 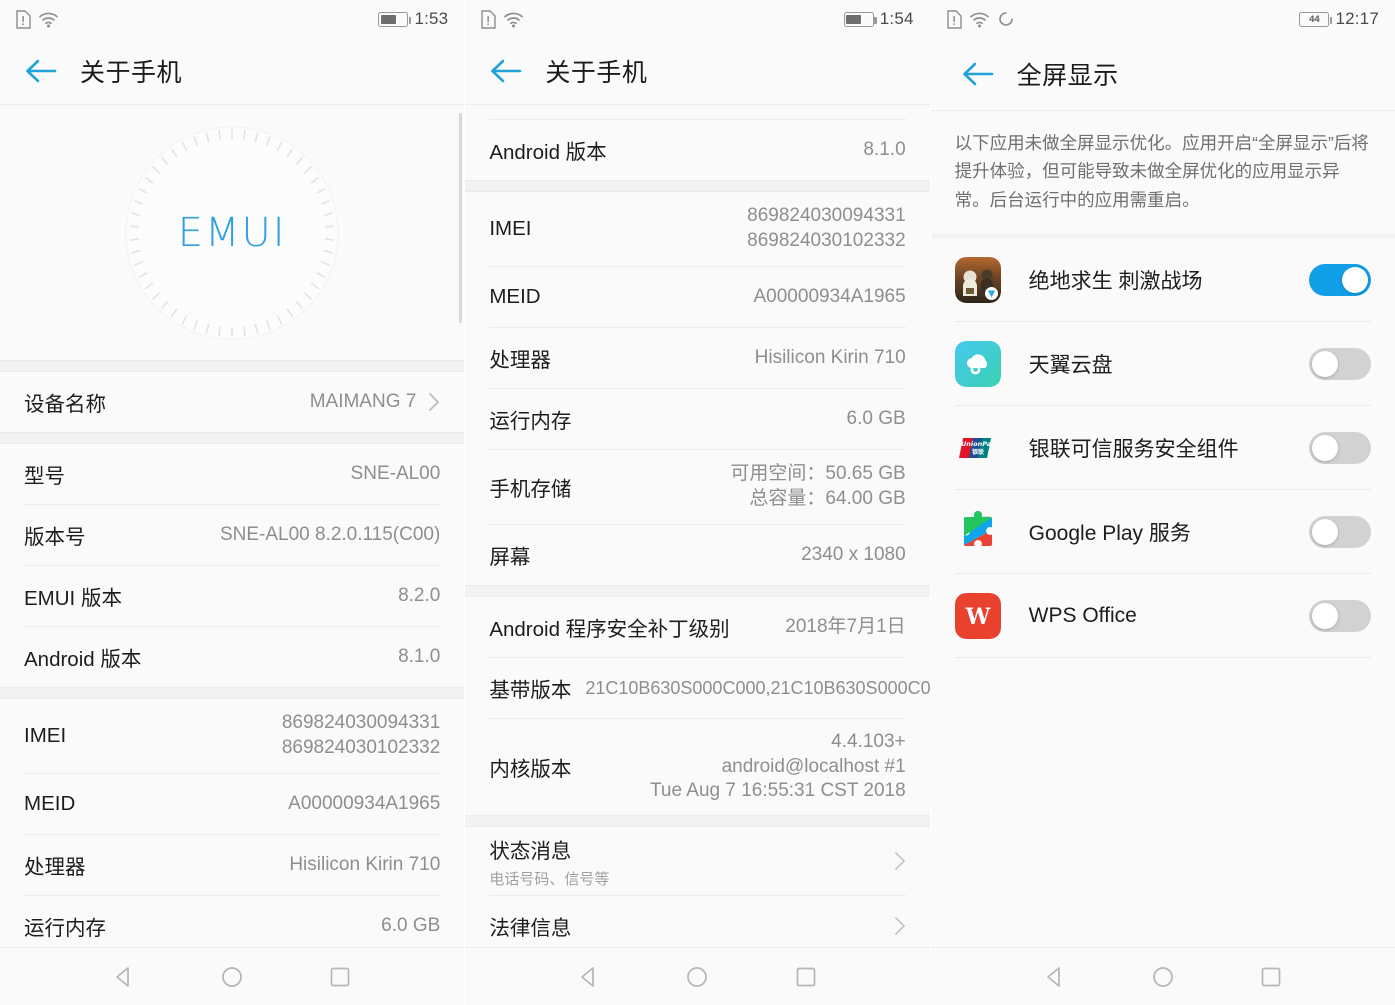 I want to click on row-label: 法律信息, so click(x=530, y=928).